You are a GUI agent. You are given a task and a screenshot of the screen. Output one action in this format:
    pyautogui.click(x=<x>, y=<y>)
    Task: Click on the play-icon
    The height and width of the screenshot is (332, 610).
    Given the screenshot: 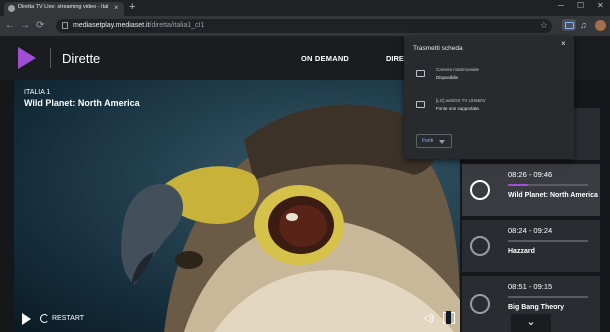 What is the action you would take?
    pyautogui.click(x=26, y=319)
    